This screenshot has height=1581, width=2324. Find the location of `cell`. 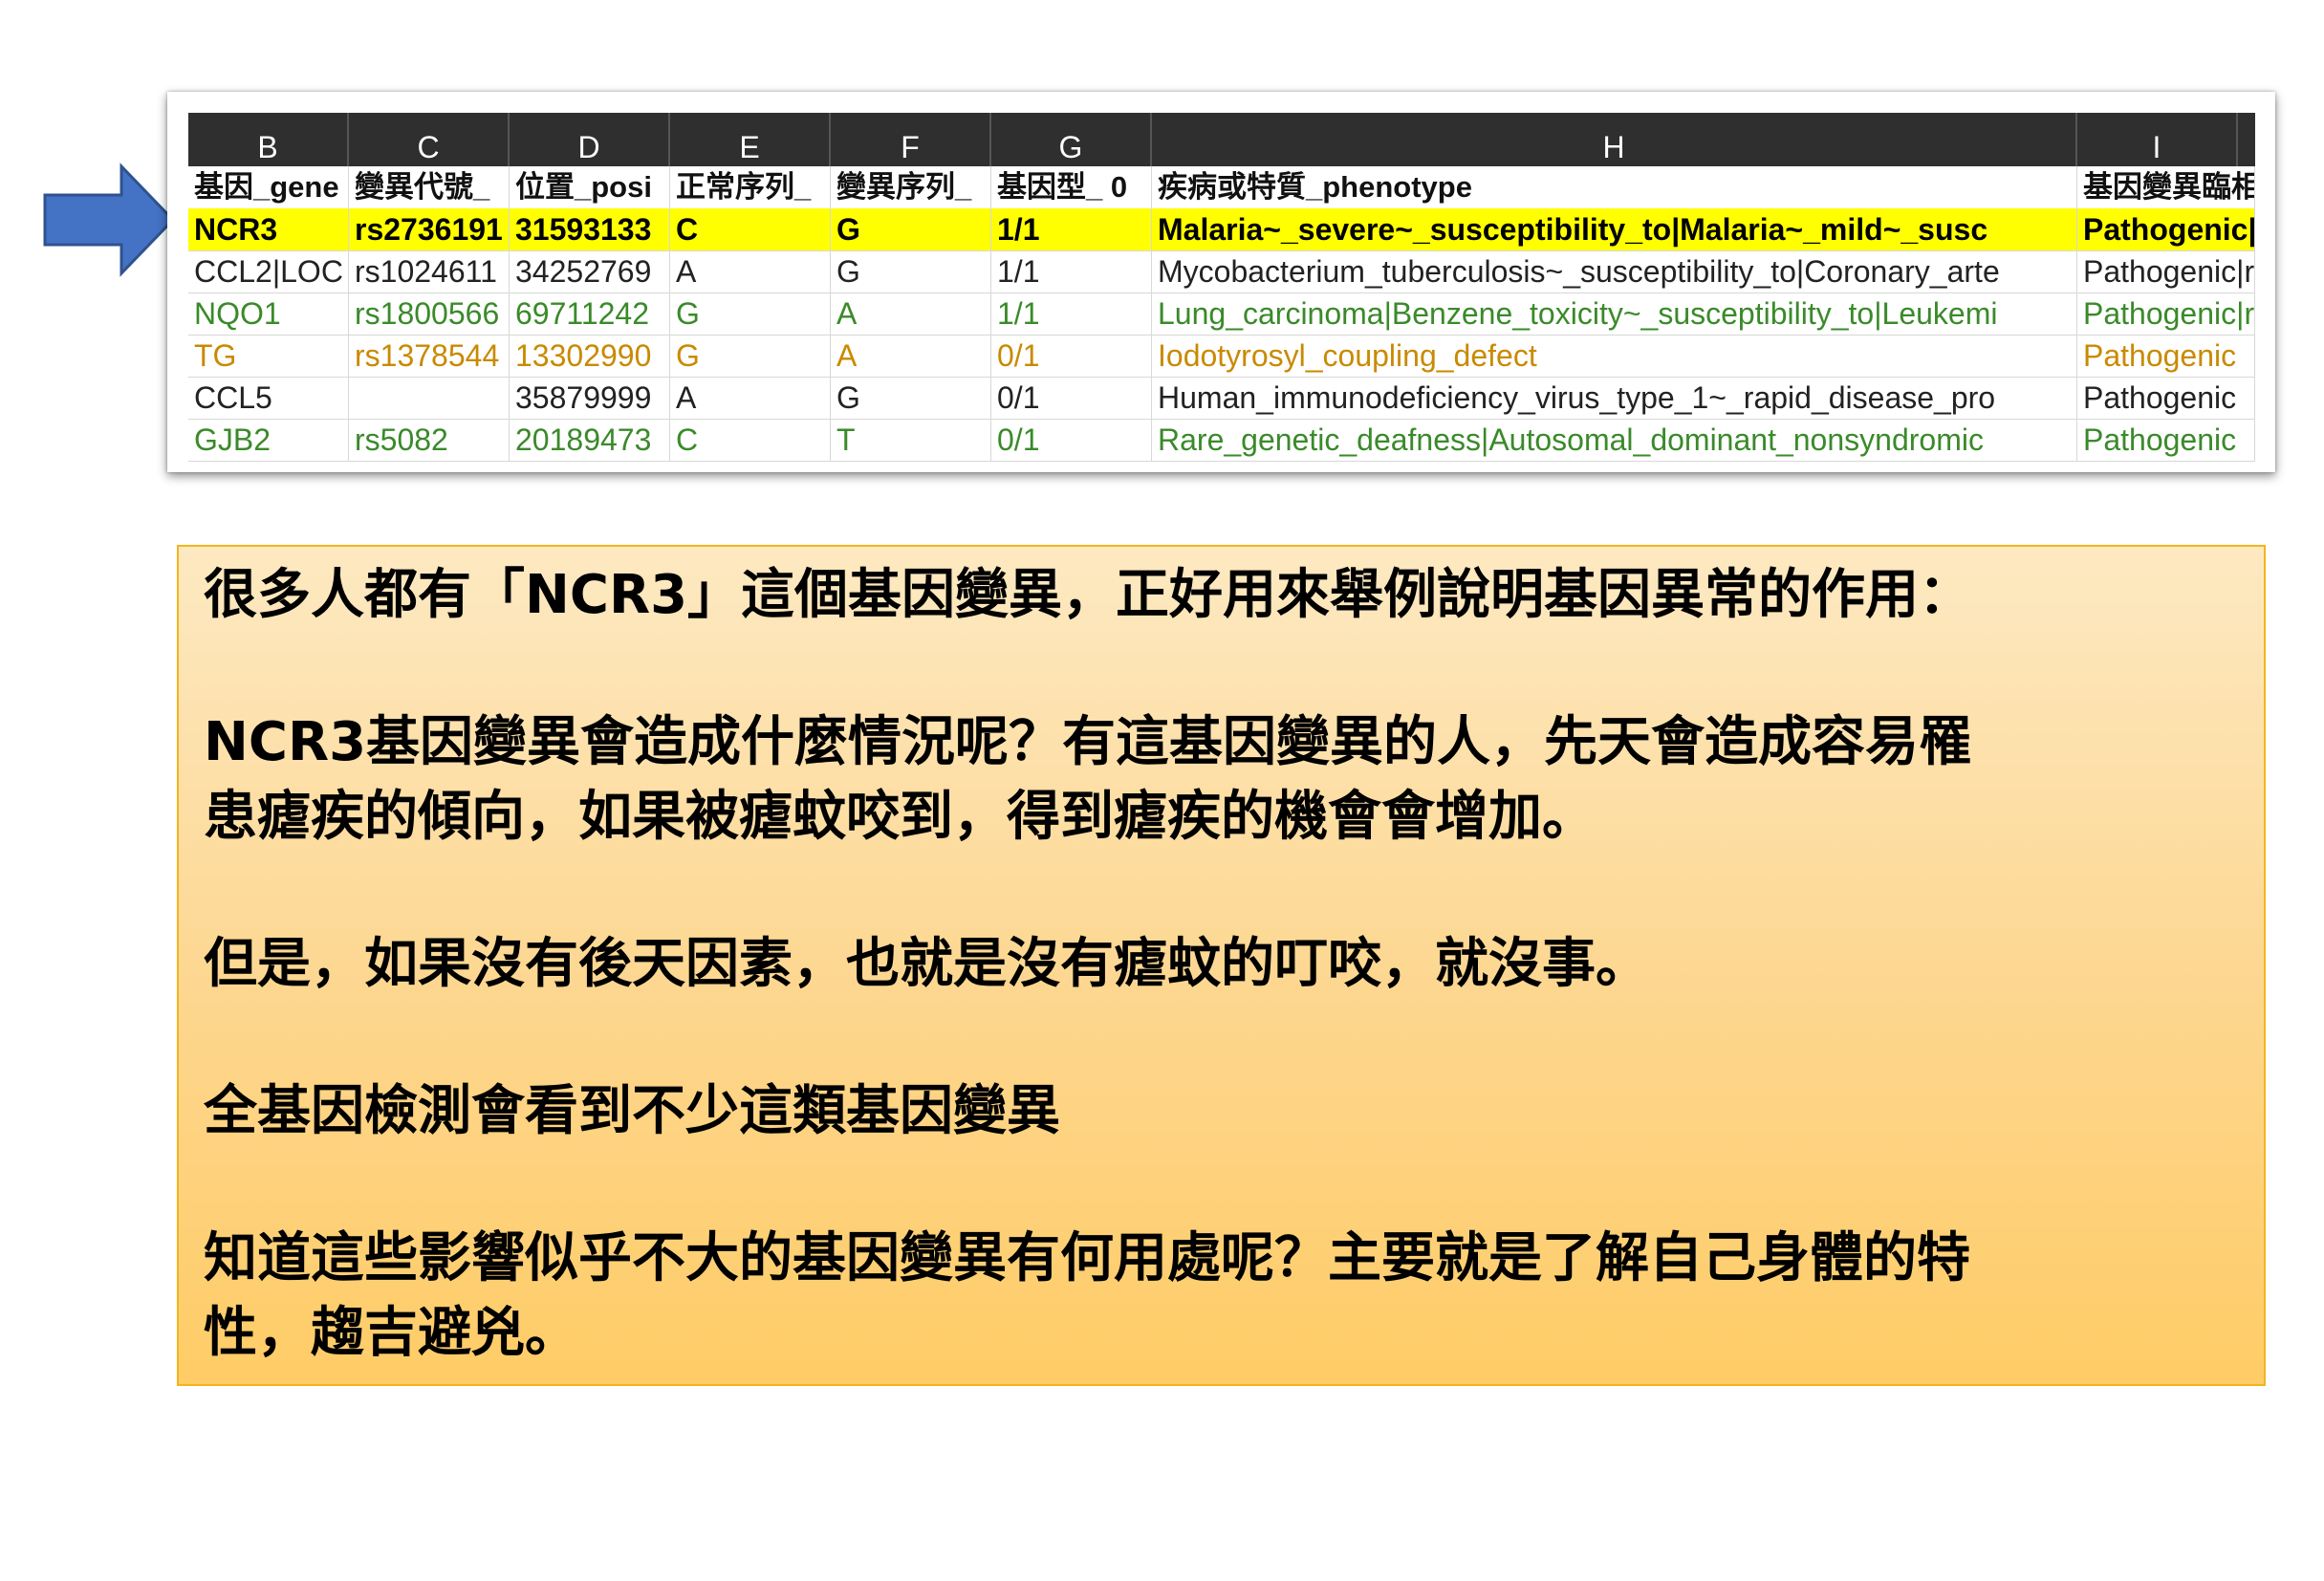

cell is located at coordinates (429, 398).